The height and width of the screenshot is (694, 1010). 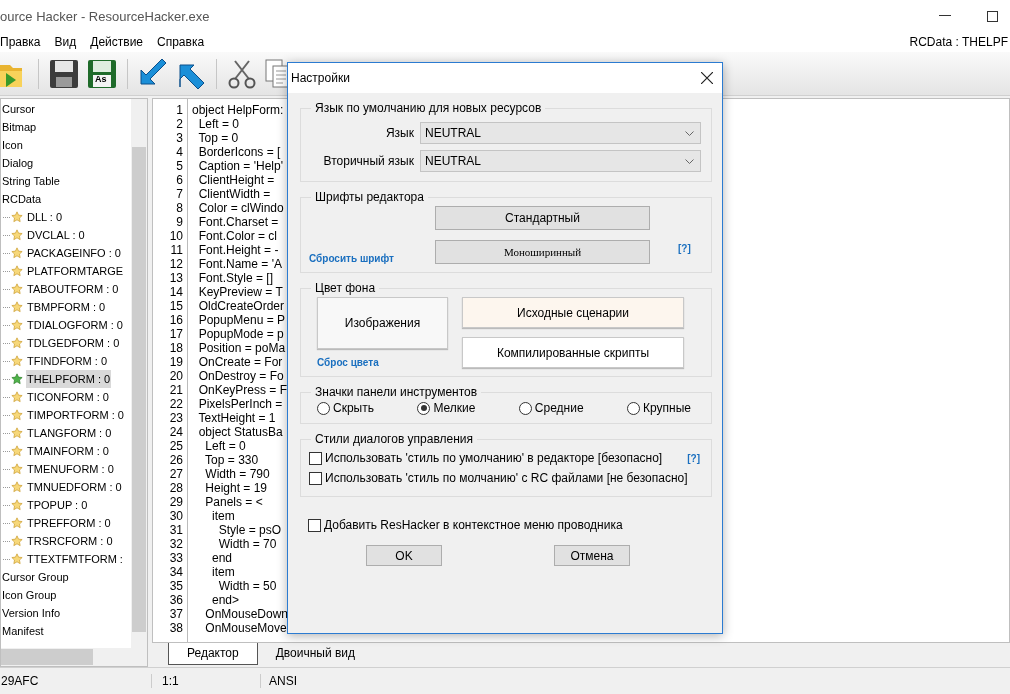 What do you see at coordinates (179, 138) in the screenshot?
I see `line-number: 3` at bounding box center [179, 138].